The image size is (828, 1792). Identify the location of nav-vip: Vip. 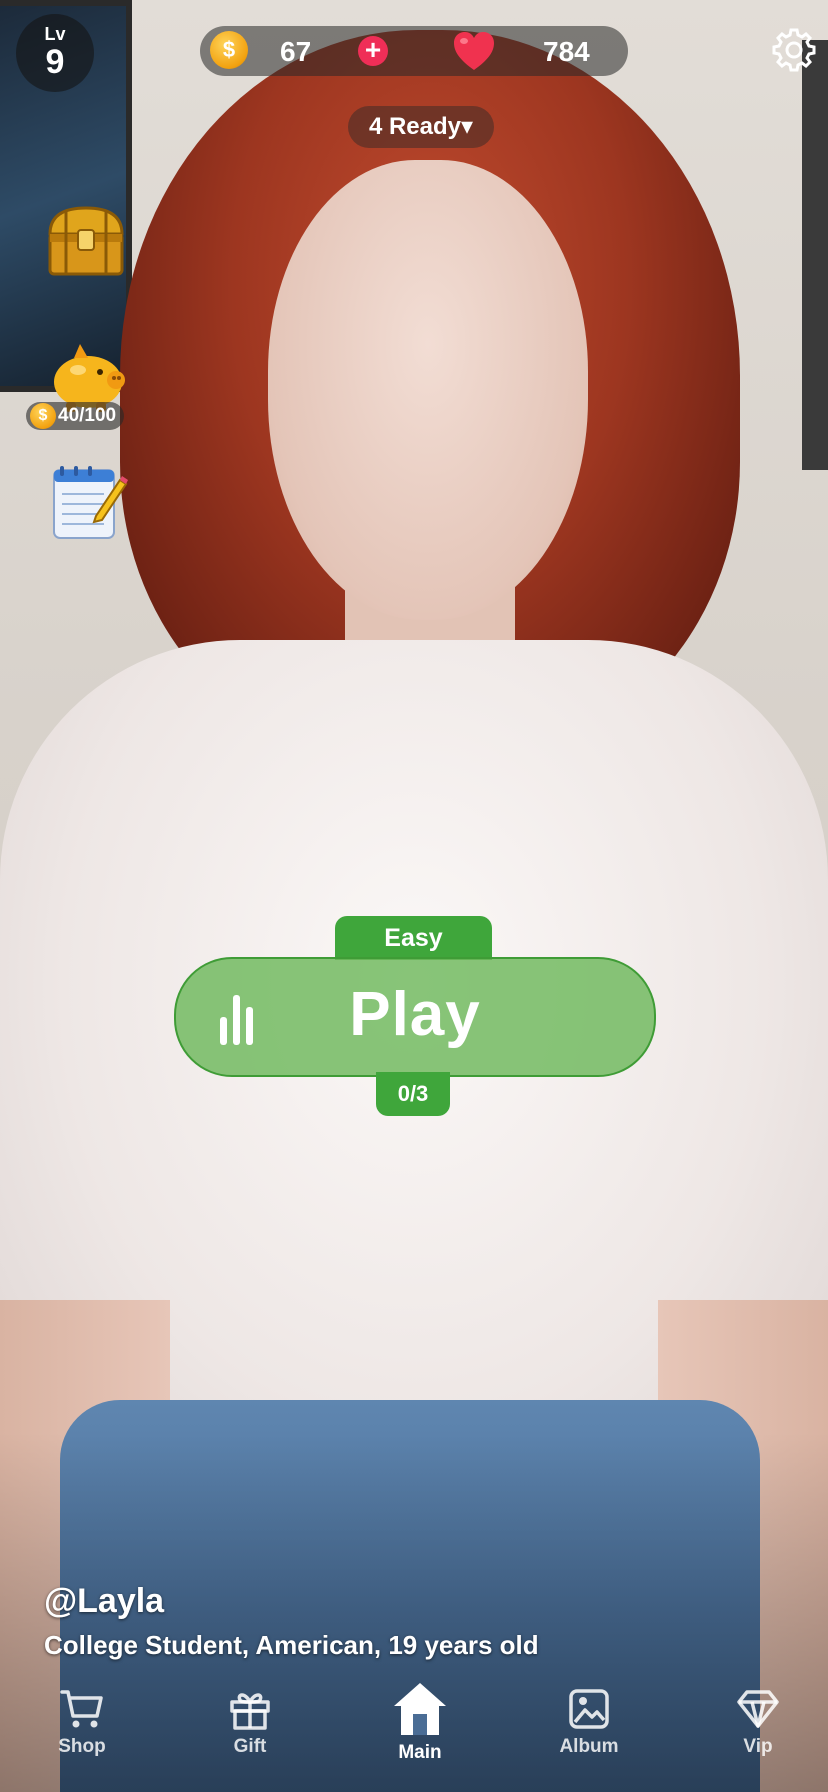
(758, 1719).